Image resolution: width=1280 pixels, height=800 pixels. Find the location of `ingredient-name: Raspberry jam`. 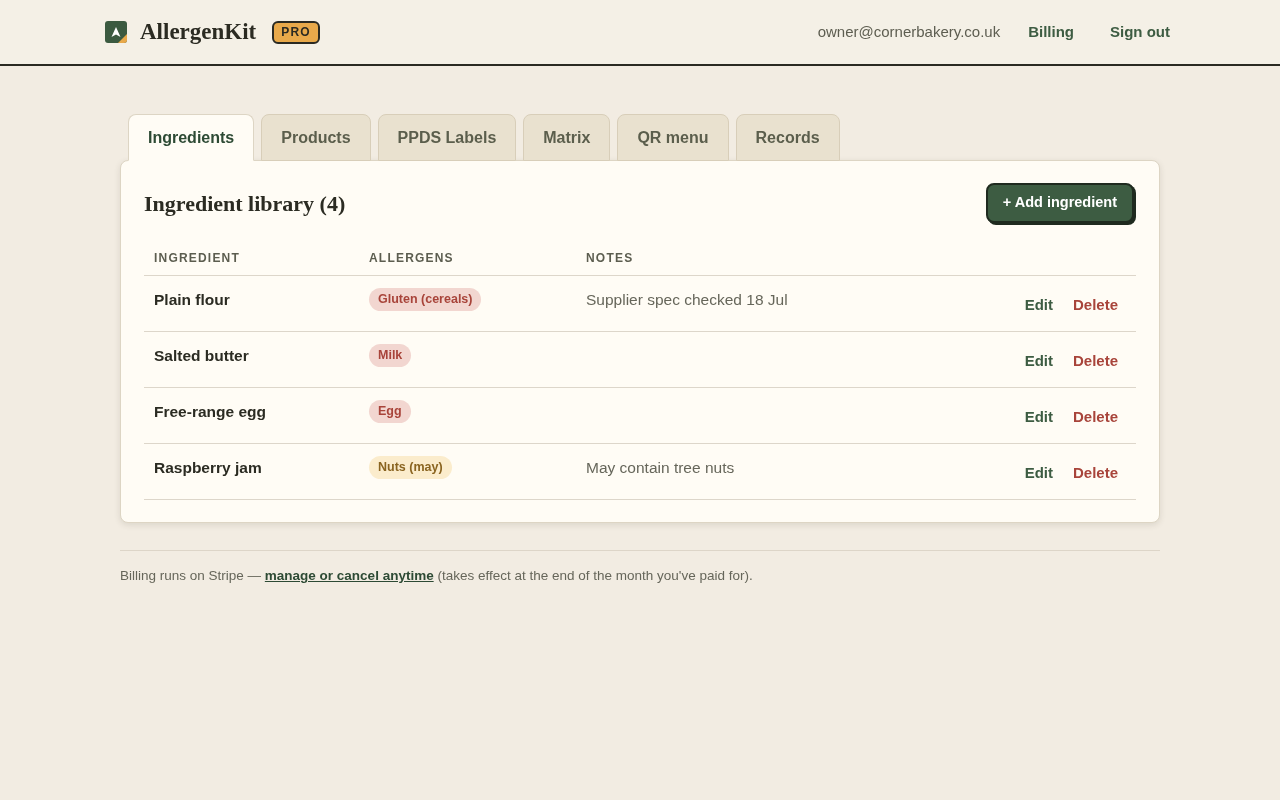

ingredient-name: Raspberry jam is located at coordinates (208, 467).